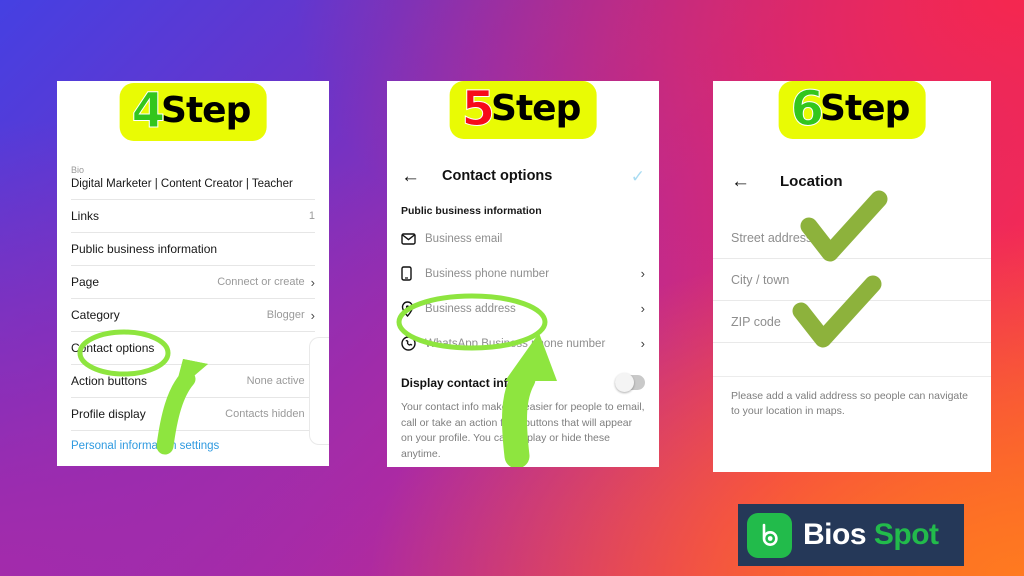 Image resolution: width=1024 pixels, height=576 pixels. I want to click on row-label: Public business information, so click(144, 249).